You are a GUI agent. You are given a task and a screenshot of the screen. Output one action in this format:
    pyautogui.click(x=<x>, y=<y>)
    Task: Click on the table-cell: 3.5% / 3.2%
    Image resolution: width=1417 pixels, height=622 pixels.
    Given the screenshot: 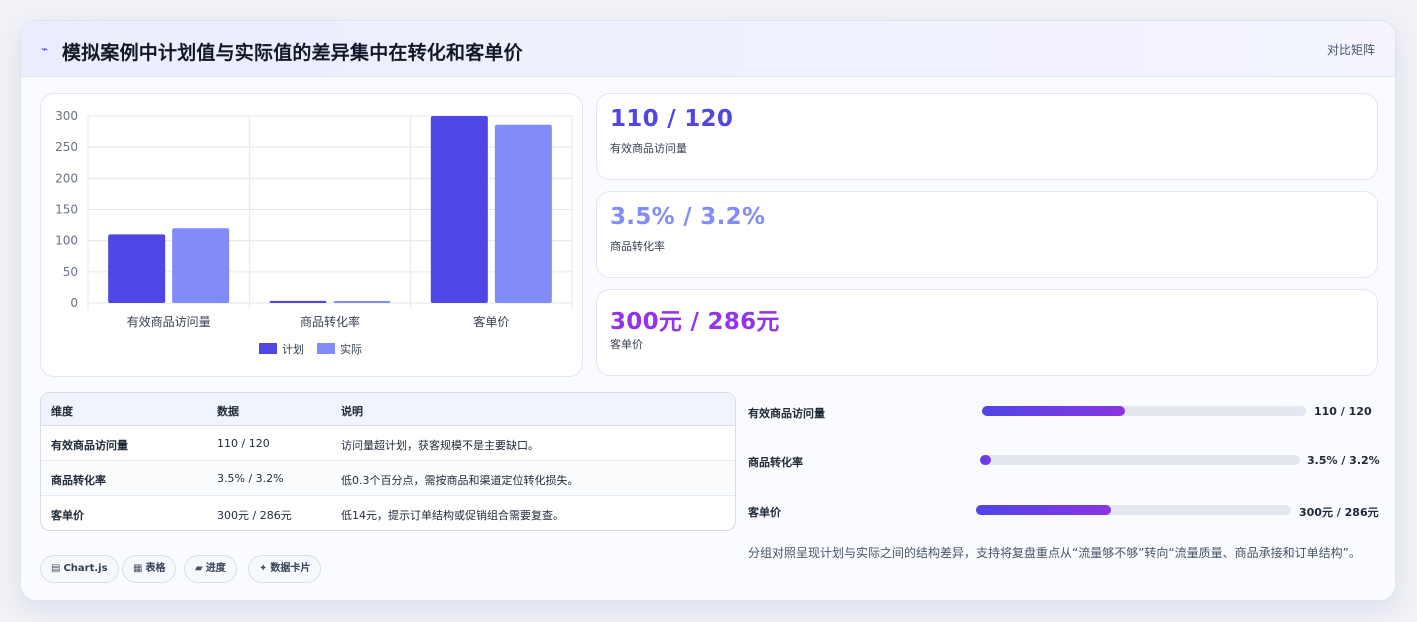 What is the action you would take?
    pyautogui.click(x=250, y=478)
    